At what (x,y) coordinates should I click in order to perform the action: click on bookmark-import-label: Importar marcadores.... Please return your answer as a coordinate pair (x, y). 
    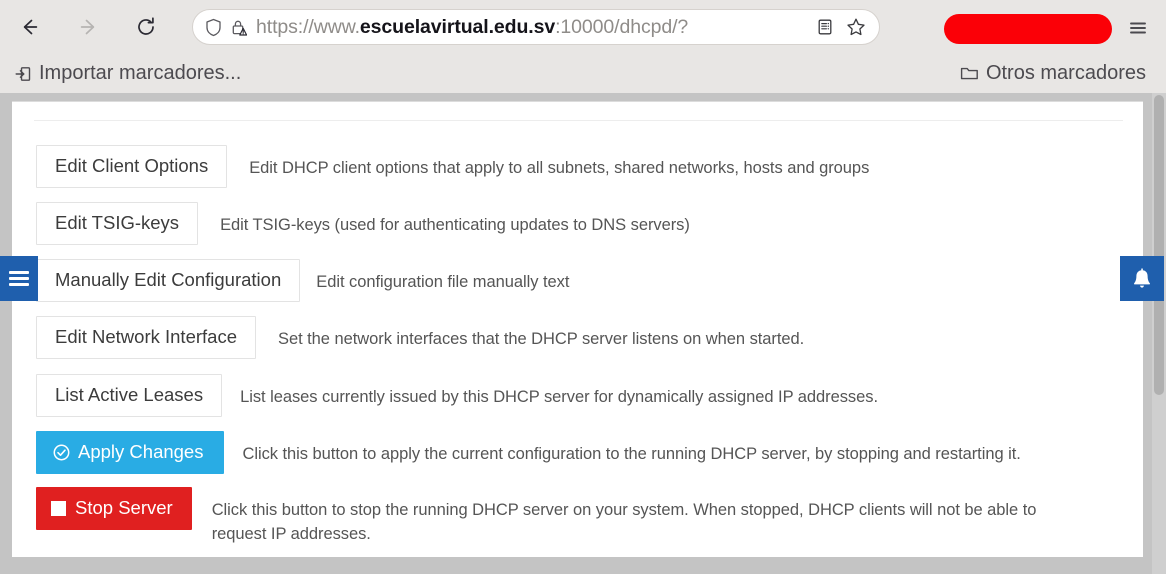
    Looking at the image, I should click on (140, 73).